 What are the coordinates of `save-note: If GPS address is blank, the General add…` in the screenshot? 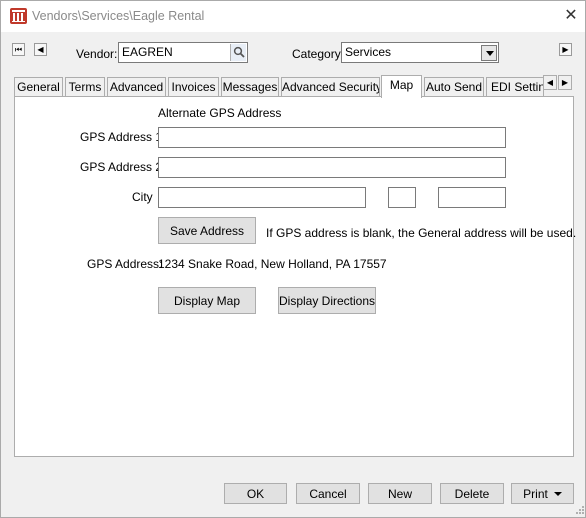 It's located at (421, 233).